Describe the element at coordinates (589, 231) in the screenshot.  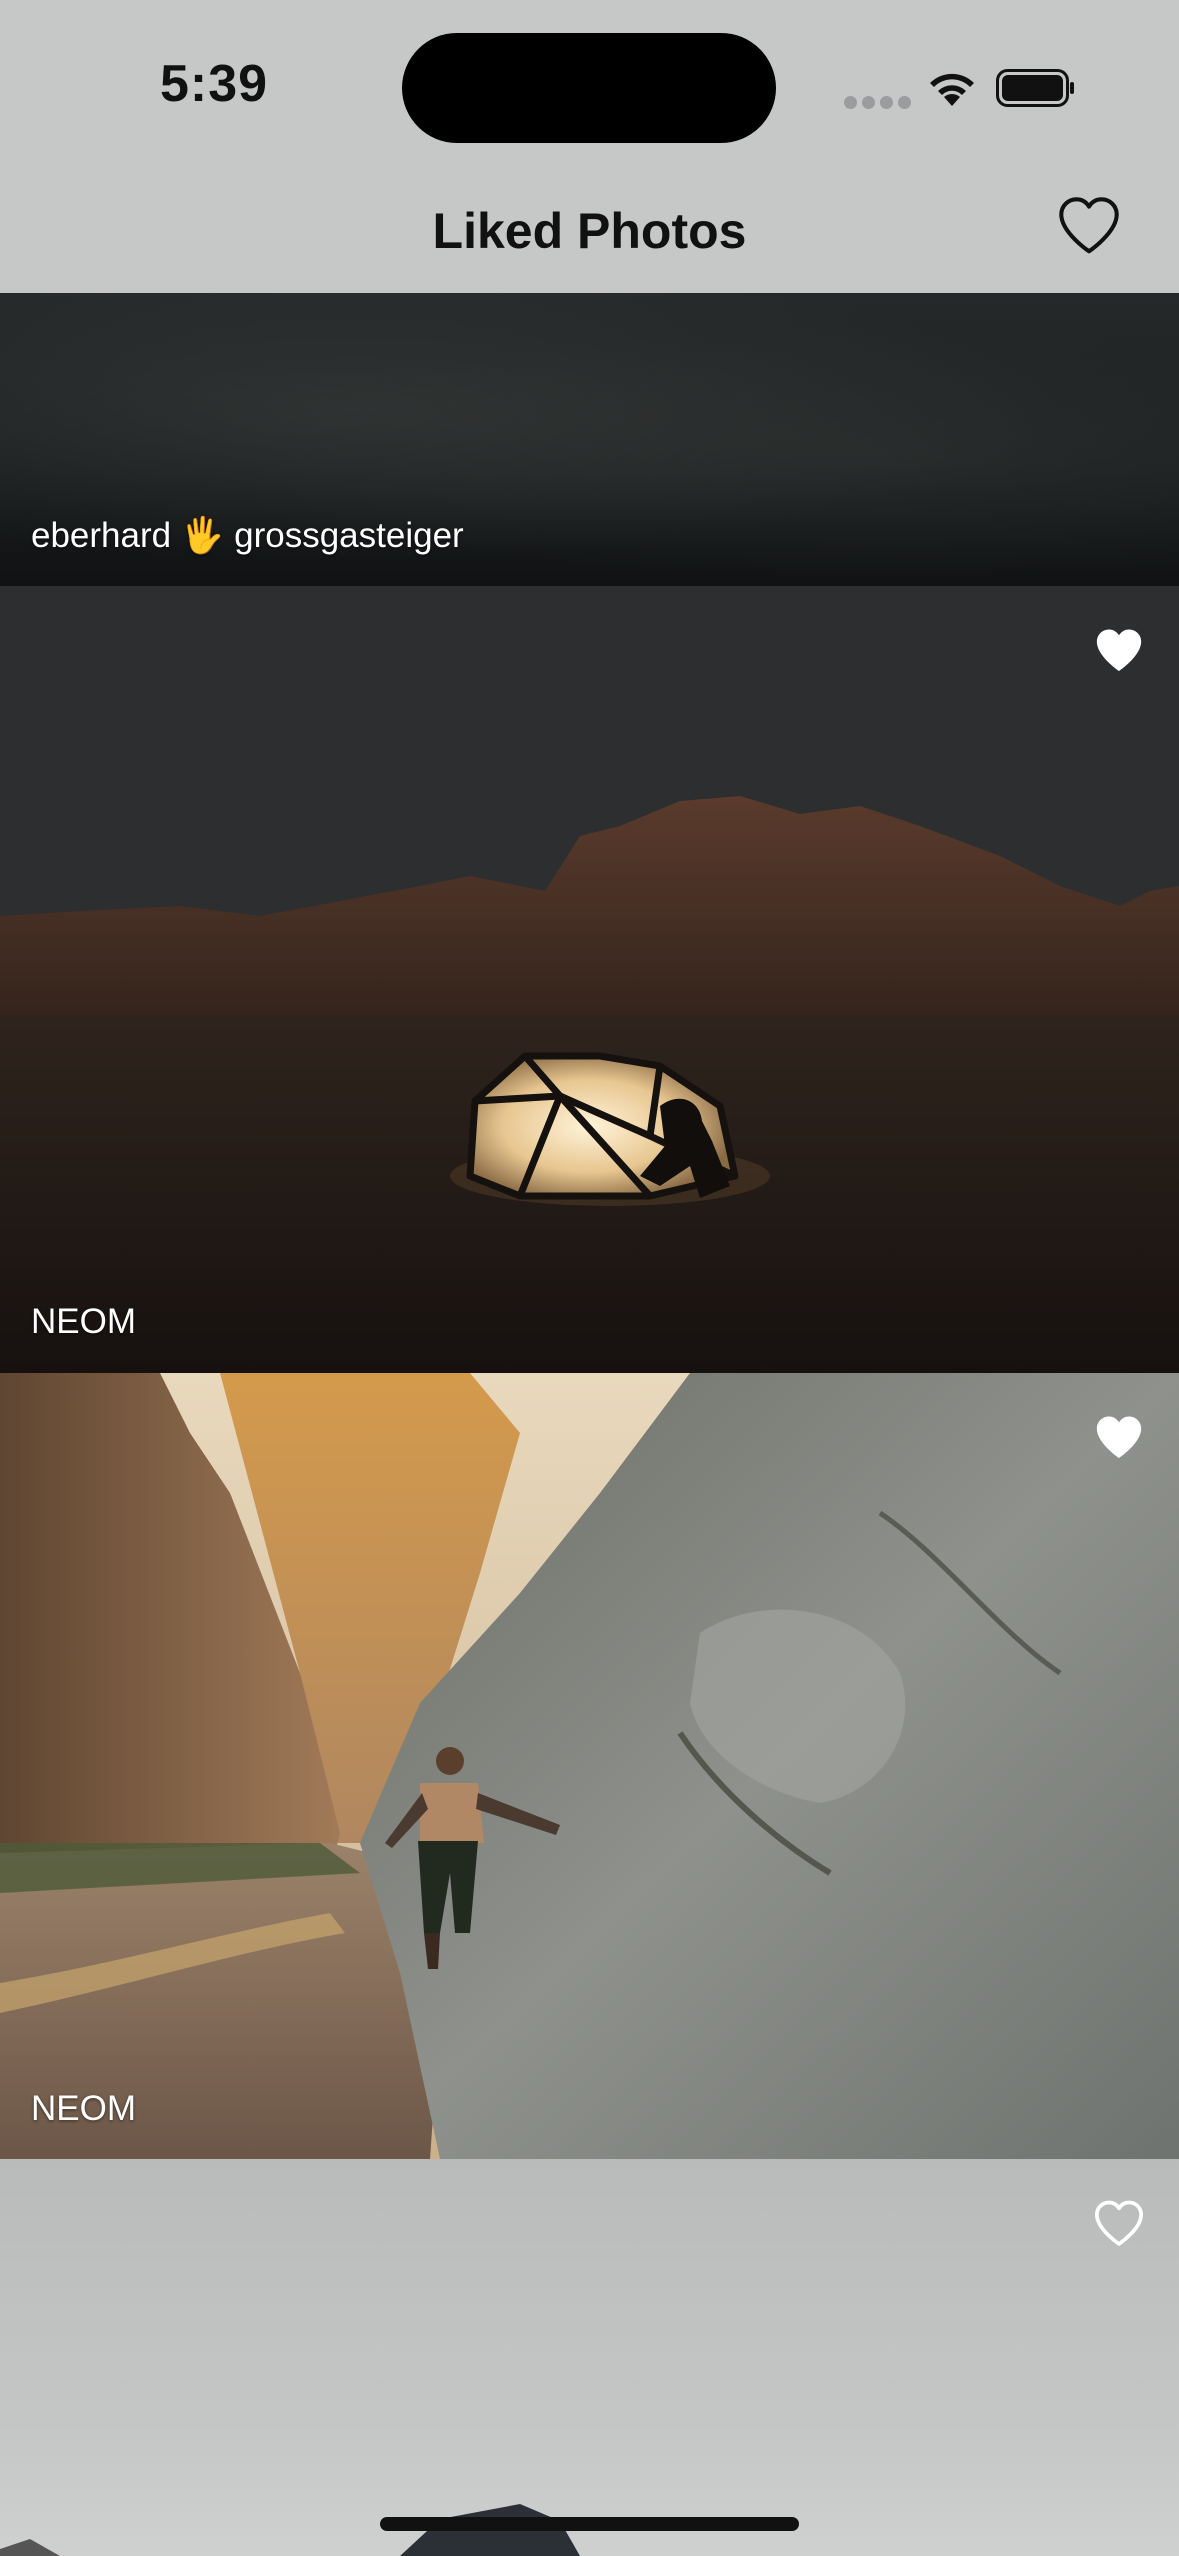
I see `page-title: Liked Photos` at that location.